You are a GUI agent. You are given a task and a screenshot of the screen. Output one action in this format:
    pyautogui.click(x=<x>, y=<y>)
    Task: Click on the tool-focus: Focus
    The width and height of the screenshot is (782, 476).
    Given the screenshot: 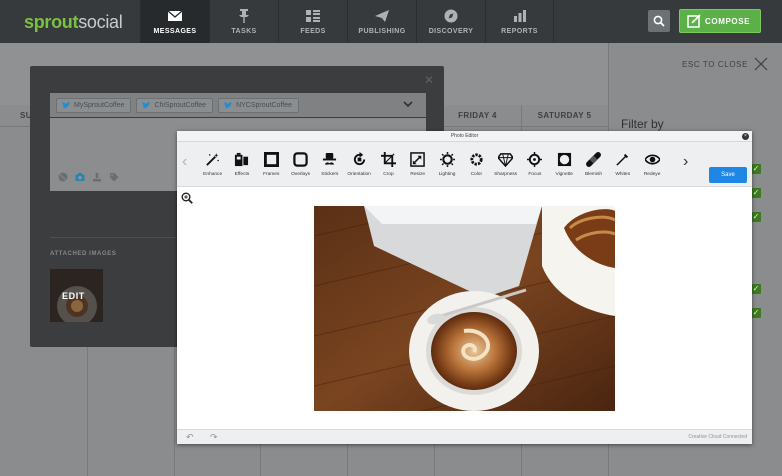 What is the action you would take?
    pyautogui.click(x=534, y=164)
    